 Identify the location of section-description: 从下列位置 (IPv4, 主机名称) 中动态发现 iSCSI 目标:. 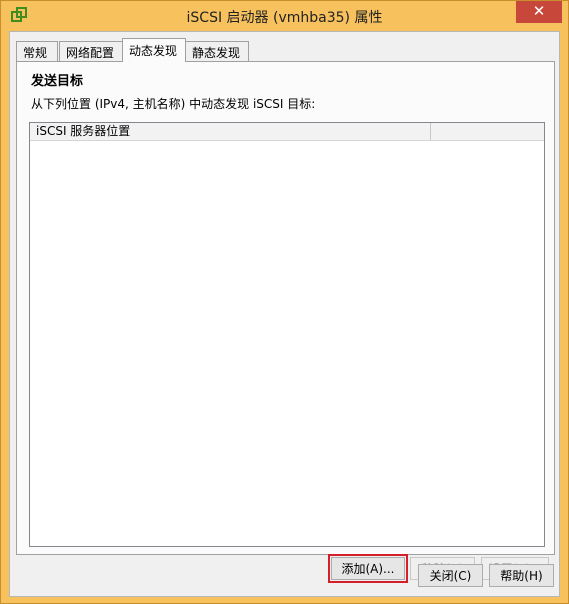
(173, 104).